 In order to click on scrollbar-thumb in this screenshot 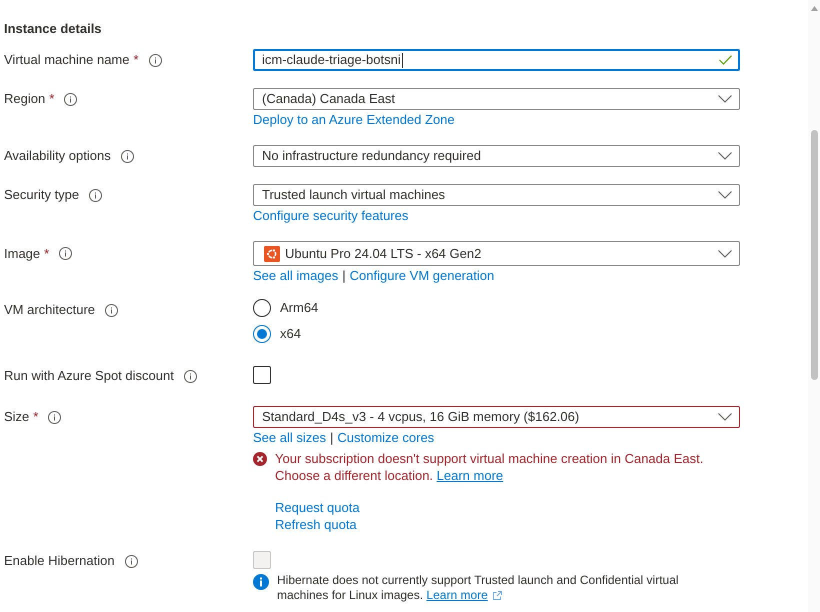, I will do `click(814, 255)`.